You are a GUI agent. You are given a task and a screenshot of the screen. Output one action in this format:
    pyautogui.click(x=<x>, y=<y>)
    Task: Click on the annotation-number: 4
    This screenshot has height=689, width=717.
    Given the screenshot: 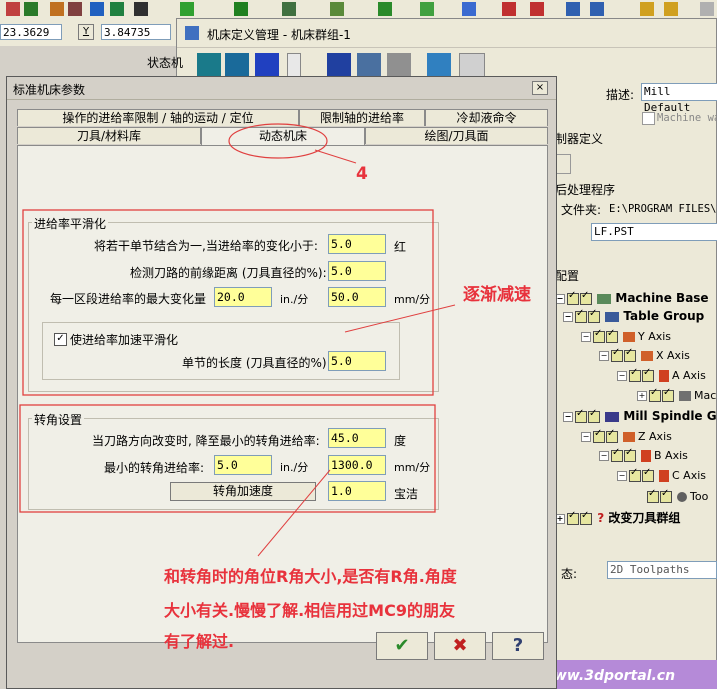 What is the action you would take?
    pyautogui.click(x=362, y=174)
    